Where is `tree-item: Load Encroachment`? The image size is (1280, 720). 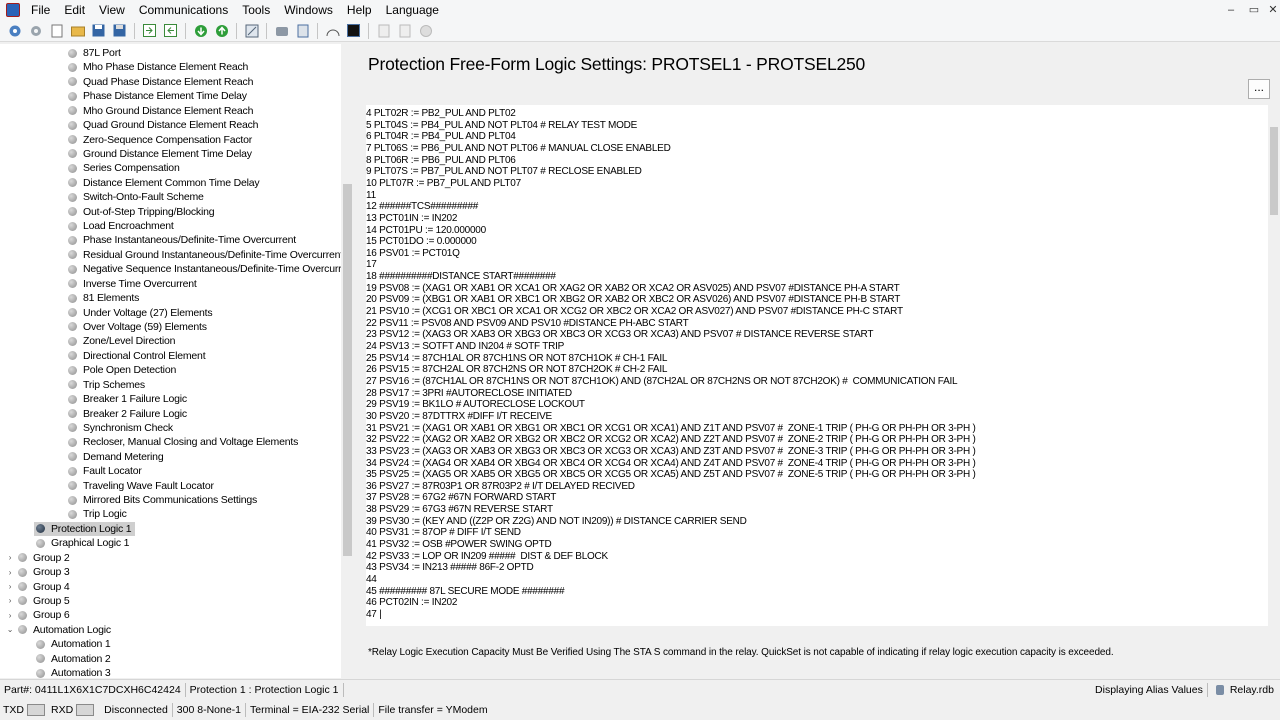
tree-item: Load Encroachment is located at coordinates (121, 226).